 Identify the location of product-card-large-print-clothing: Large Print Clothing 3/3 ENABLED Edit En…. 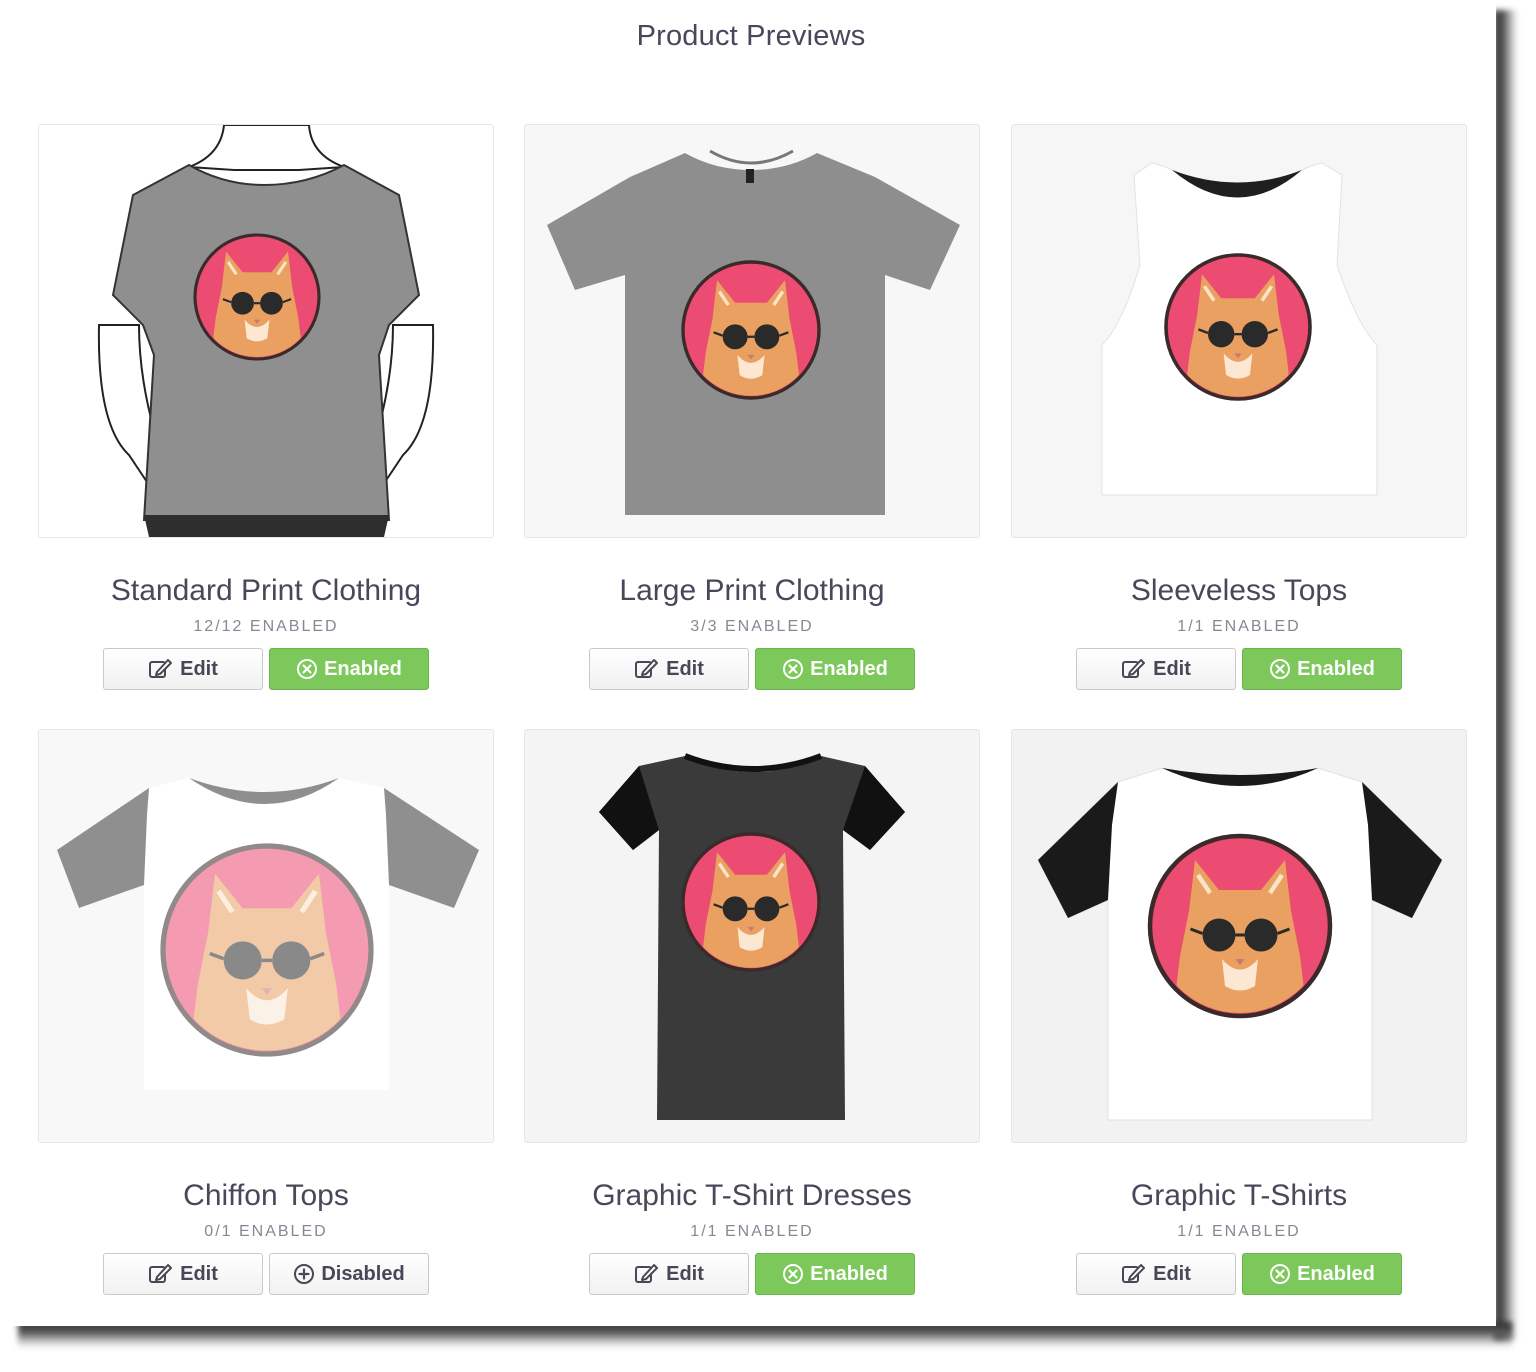
(752, 407).